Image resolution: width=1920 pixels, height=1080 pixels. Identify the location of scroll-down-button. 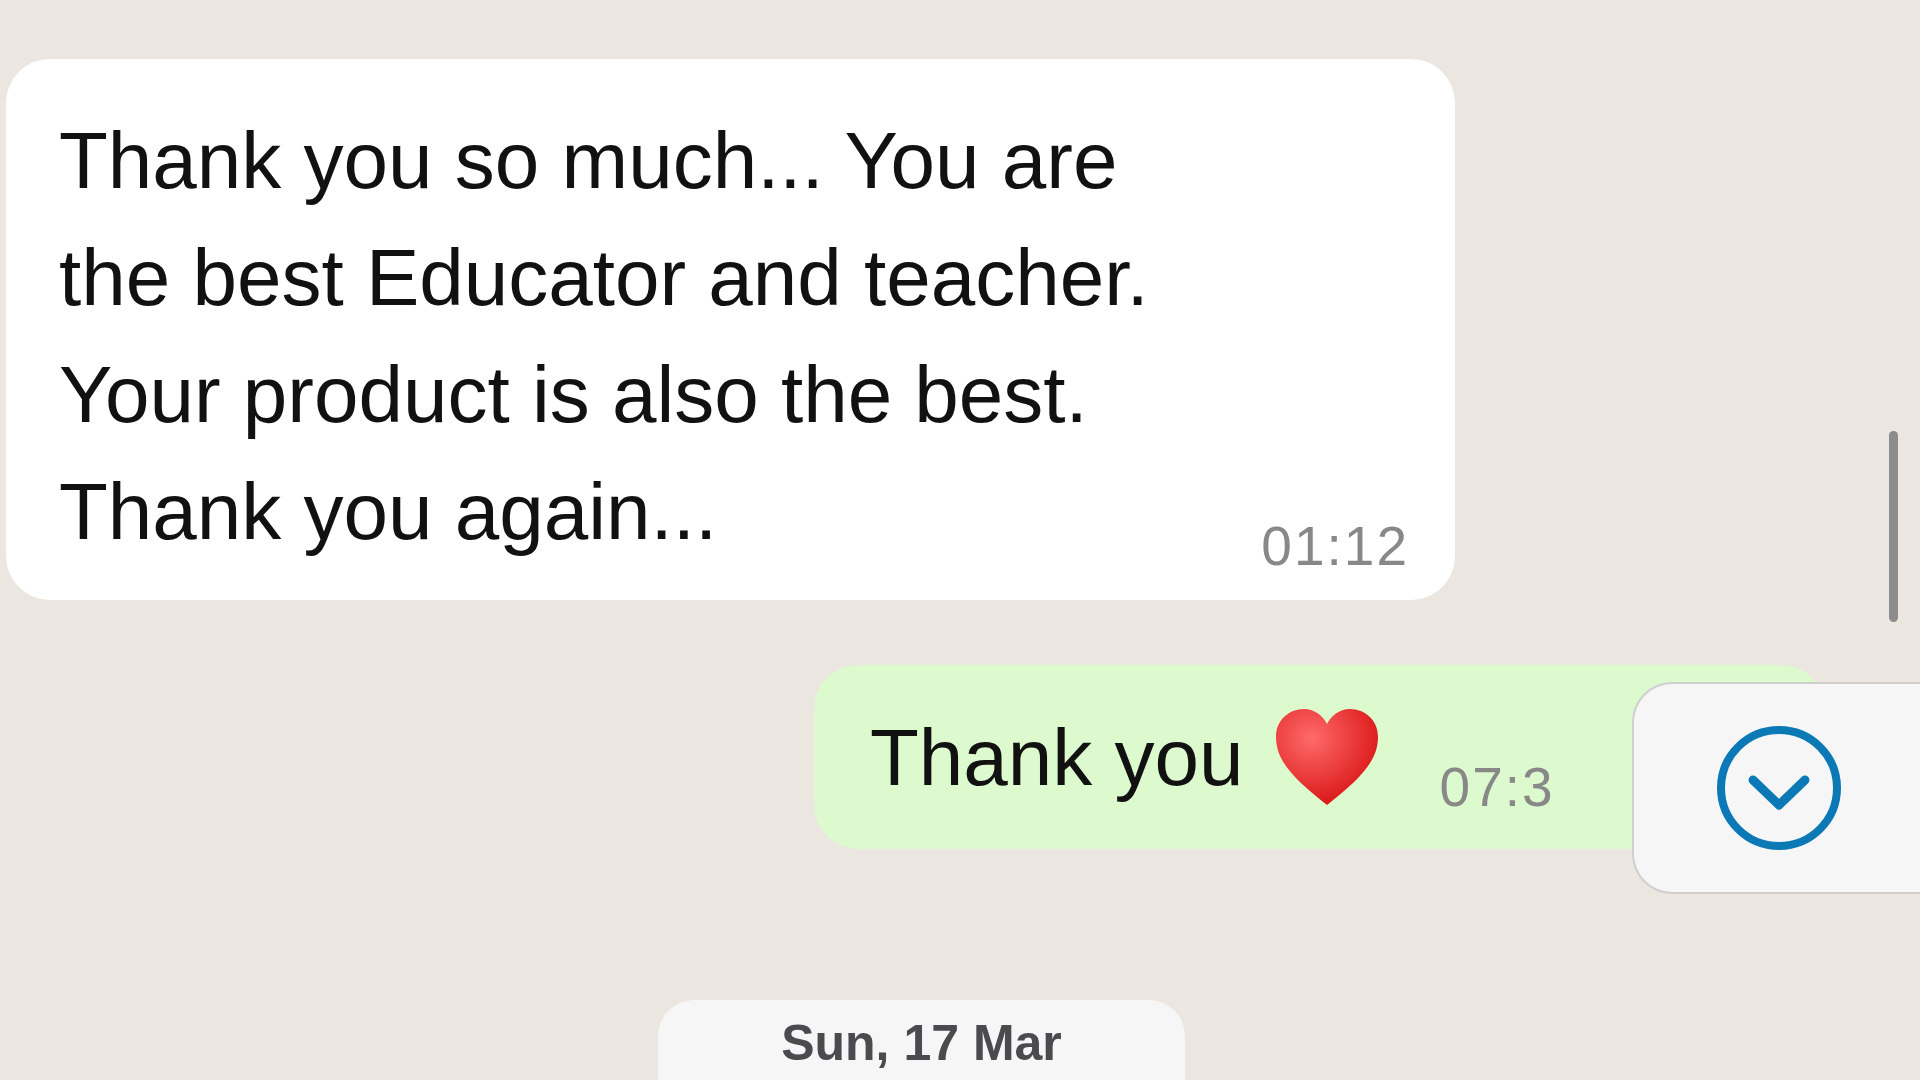
(1776, 788).